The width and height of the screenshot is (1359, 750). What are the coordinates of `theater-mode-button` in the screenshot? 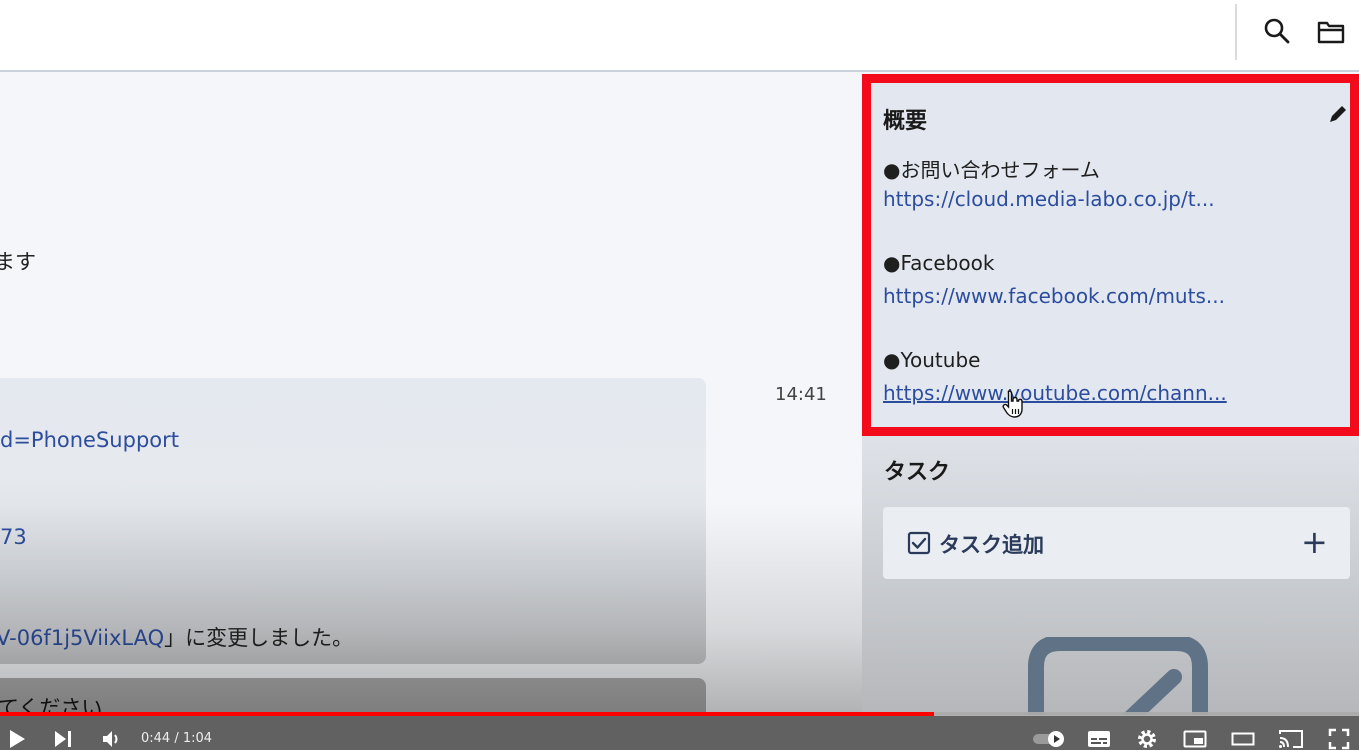 It's located at (1243, 738).